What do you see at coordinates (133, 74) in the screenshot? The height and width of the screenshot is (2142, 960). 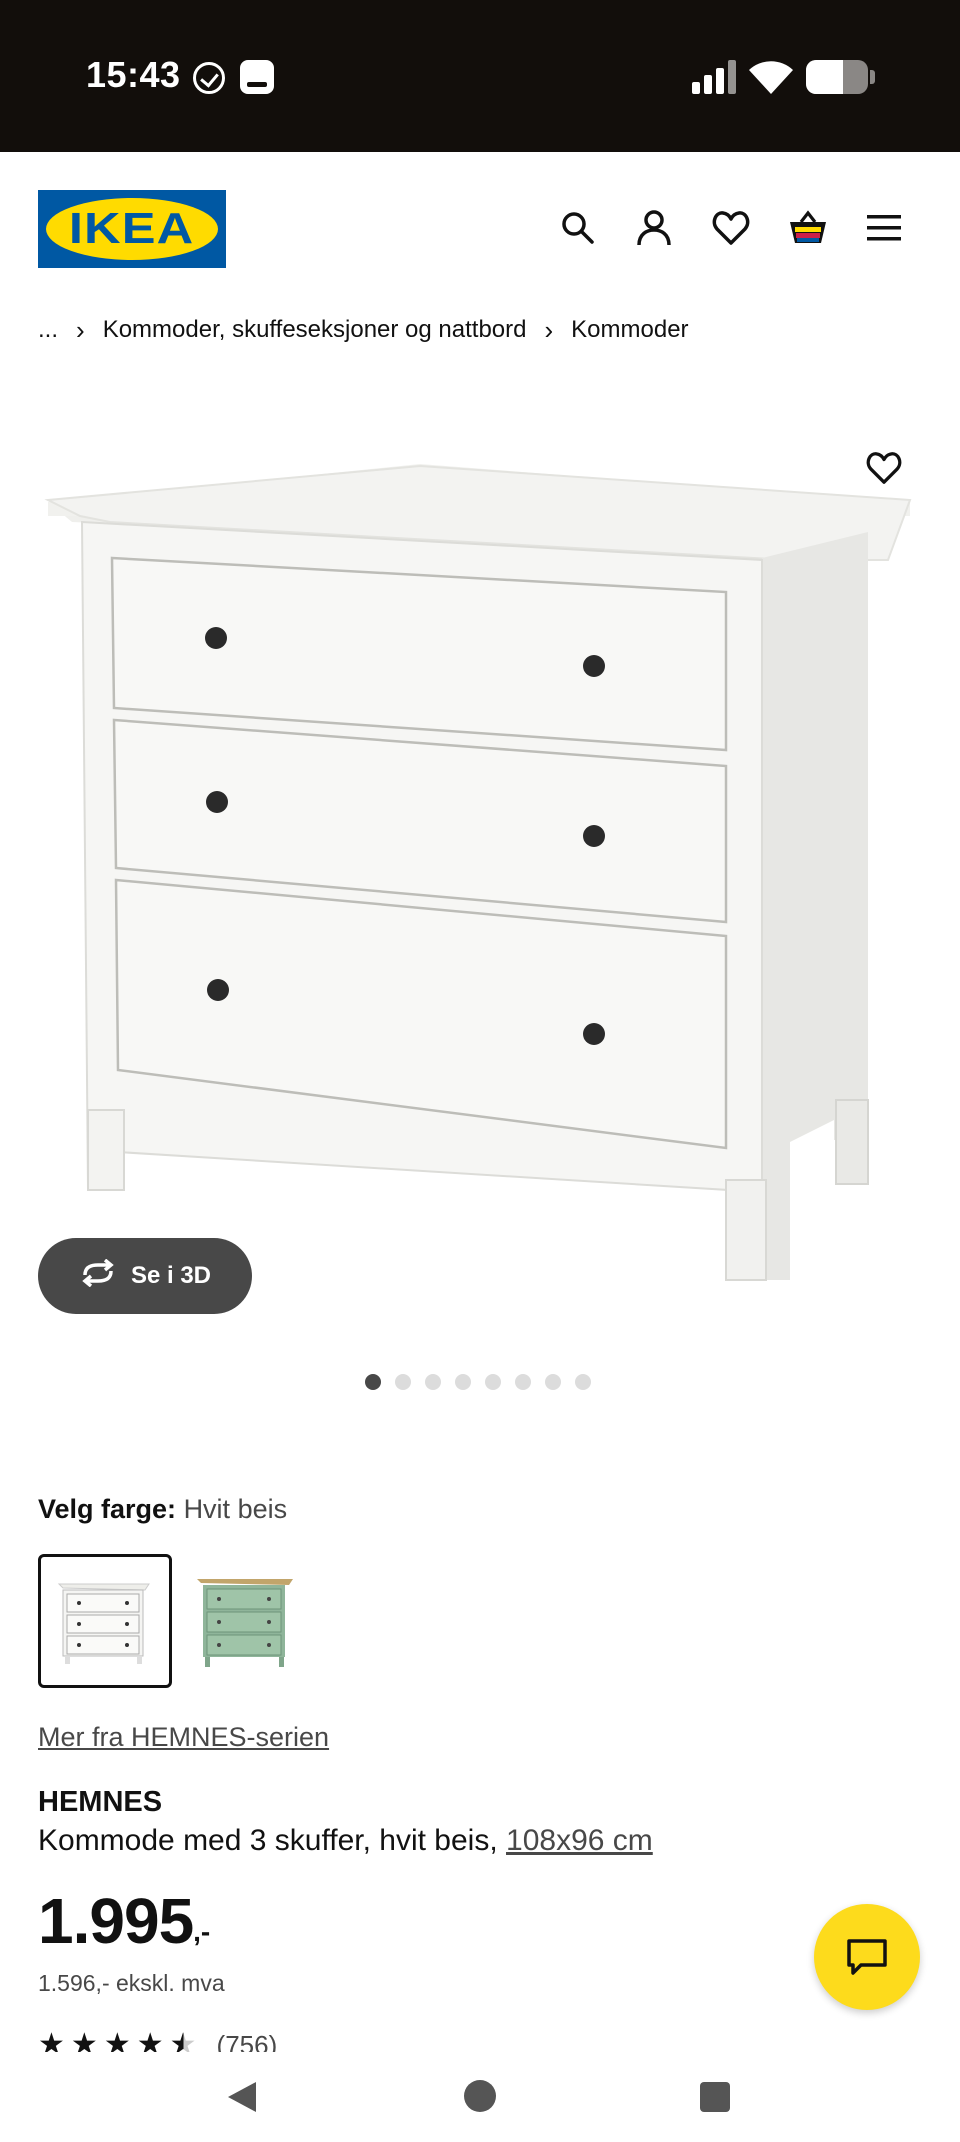 I see `status-time: 15:43` at bounding box center [133, 74].